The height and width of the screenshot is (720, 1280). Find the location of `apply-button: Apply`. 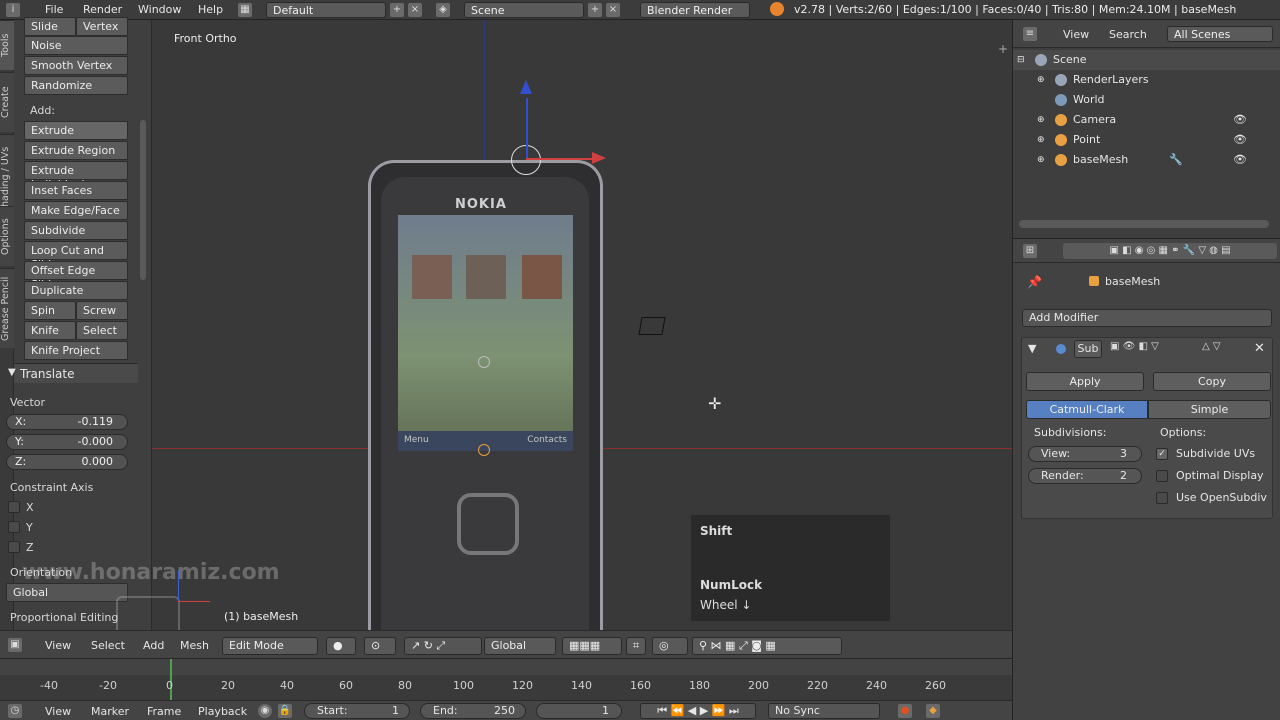

apply-button: Apply is located at coordinates (1085, 381).